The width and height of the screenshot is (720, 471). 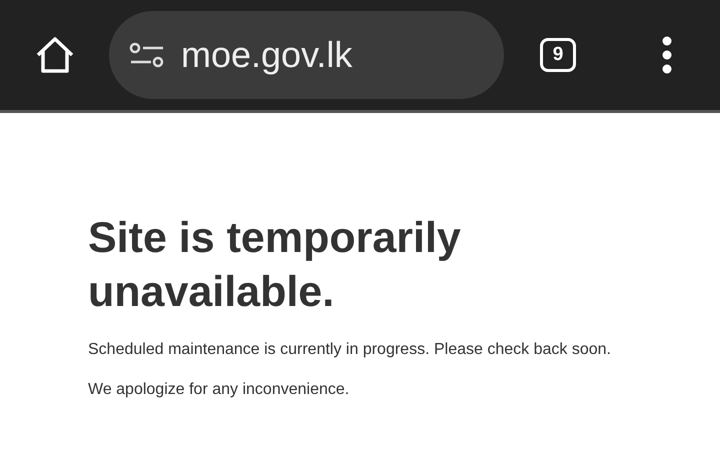 What do you see at coordinates (219, 390) in the screenshot?
I see `message-text: We apologize for any inconvenience.` at bounding box center [219, 390].